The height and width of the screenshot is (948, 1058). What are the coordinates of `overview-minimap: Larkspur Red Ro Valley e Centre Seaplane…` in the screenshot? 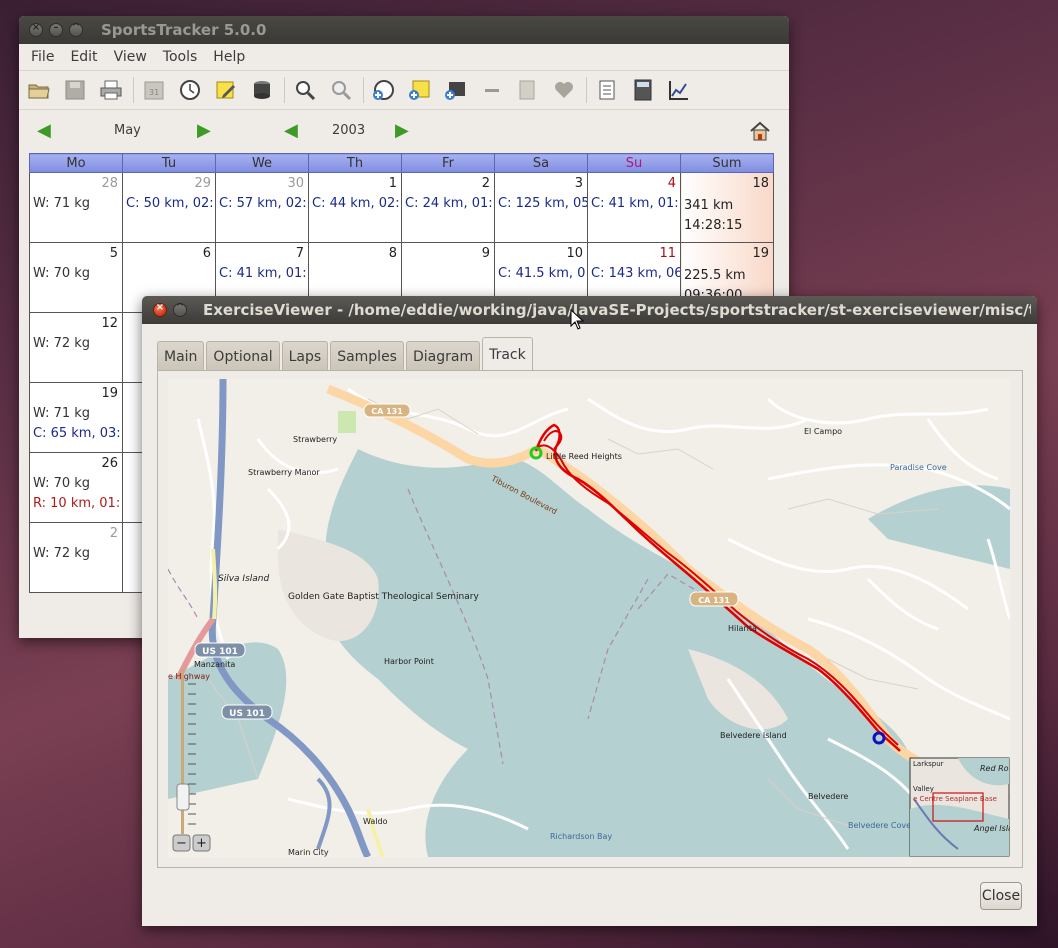 It's located at (959, 807).